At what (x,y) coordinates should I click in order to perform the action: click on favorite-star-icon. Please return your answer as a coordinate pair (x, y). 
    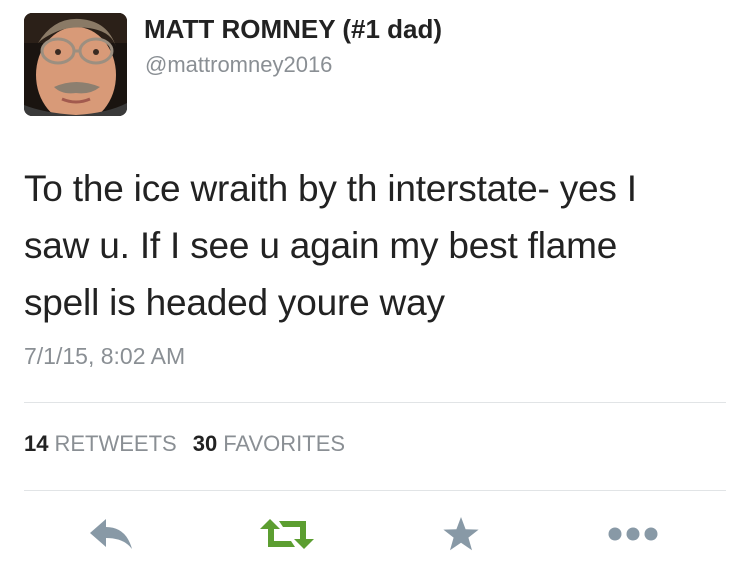
    Looking at the image, I should click on (461, 534).